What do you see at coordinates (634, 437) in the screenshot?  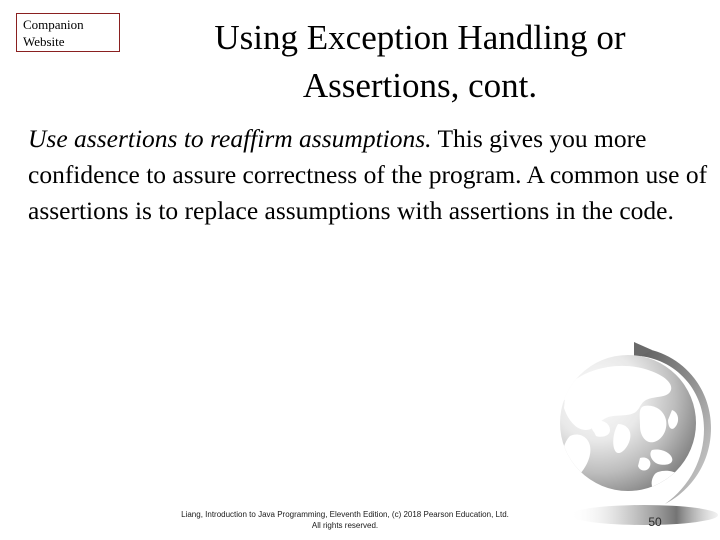 I see `globe-icon` at bounding box center [634, 437].